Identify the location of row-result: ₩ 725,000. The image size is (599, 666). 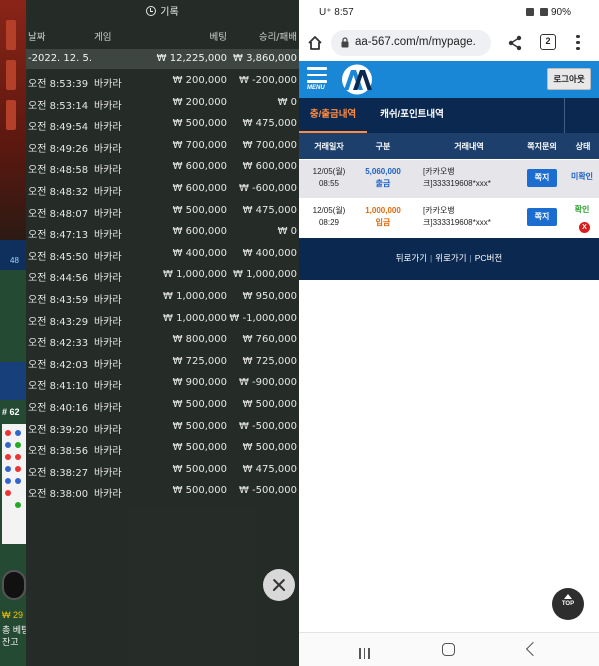
(269, 361).